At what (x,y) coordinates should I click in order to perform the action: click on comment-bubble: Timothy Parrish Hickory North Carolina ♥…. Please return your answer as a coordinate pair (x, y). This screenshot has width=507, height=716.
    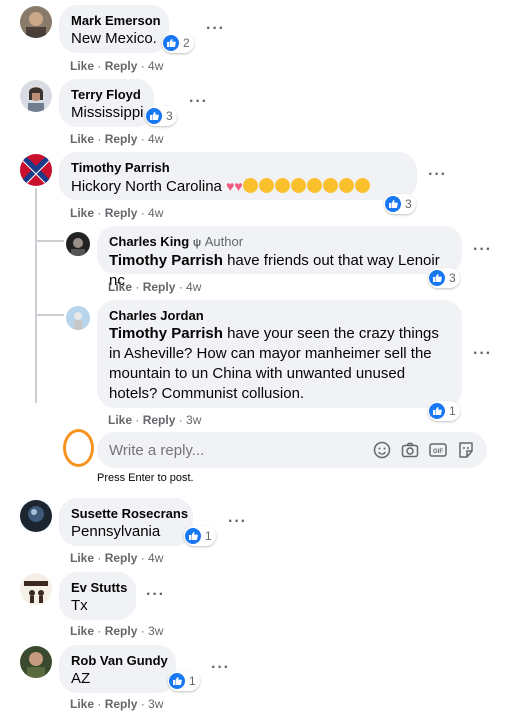
    Looking at the image, I should click on (238, 176).